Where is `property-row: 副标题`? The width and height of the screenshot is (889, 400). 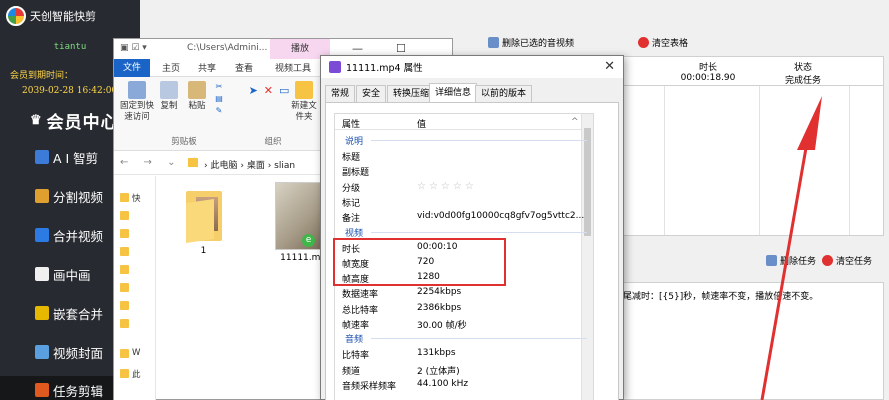 property-row: 副标题 is located at coordinates (464, 170).